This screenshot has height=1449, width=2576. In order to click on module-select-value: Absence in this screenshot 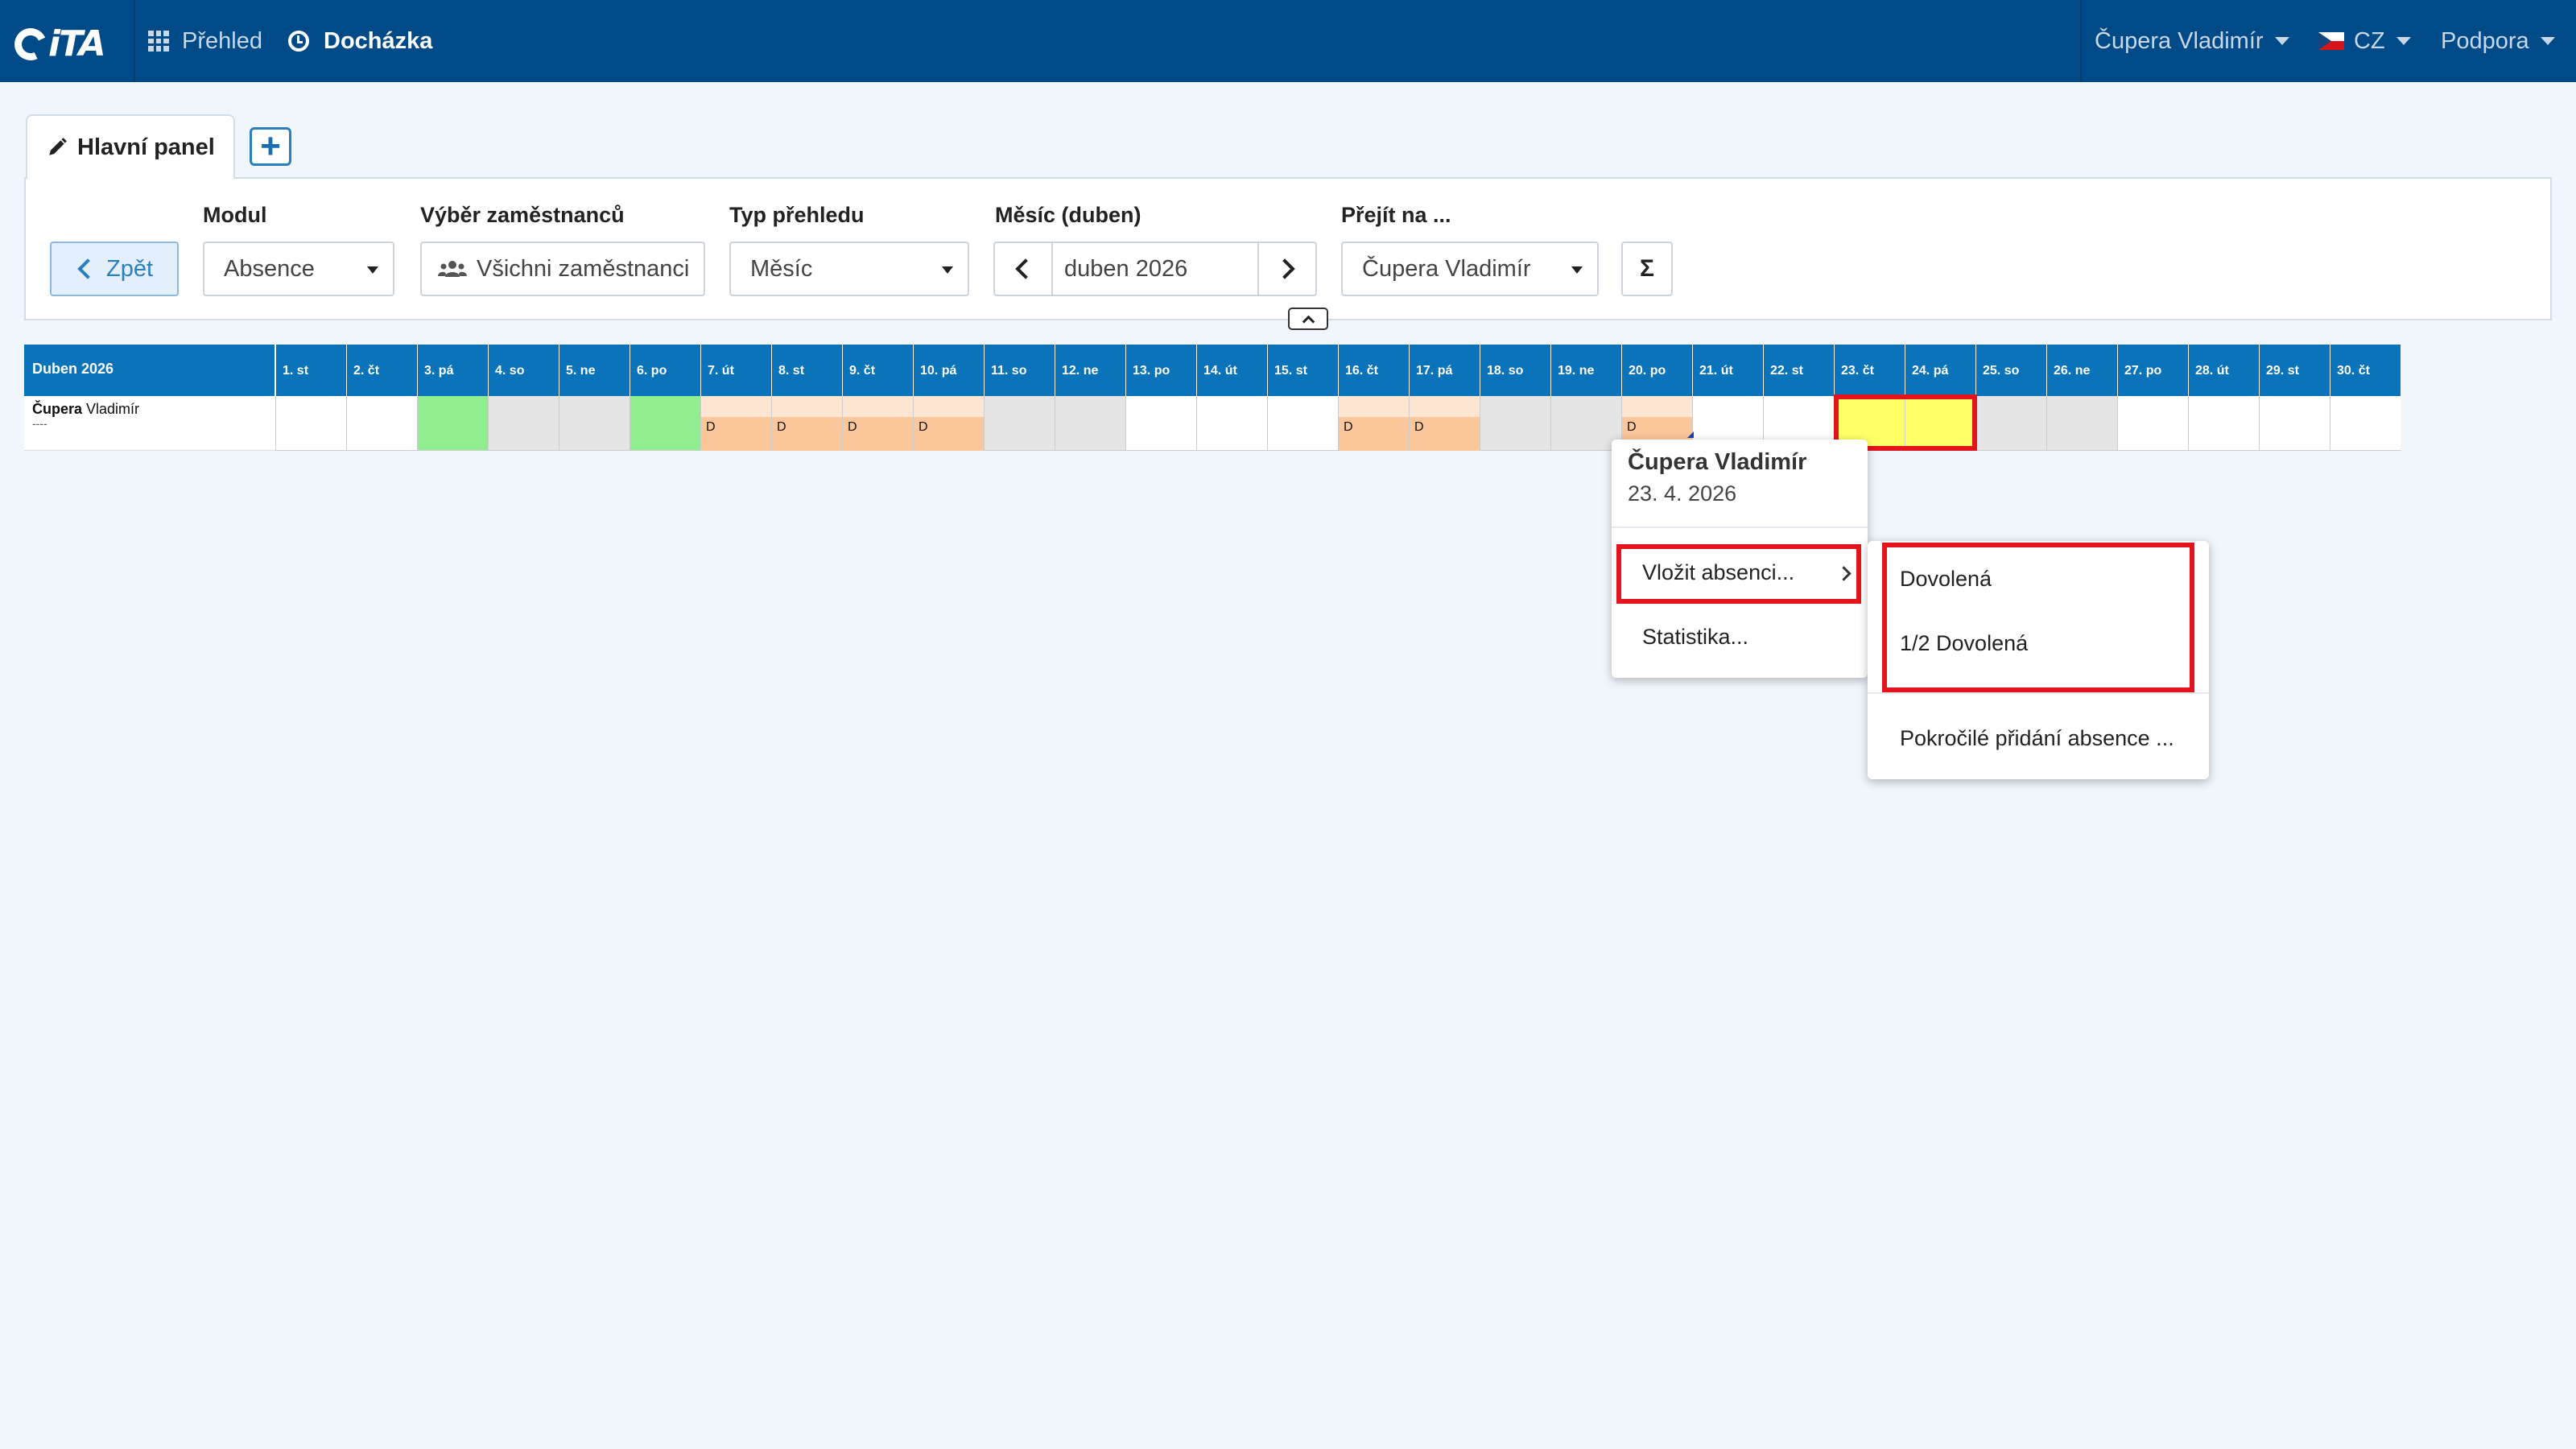, I will do `click(269, 268)`.